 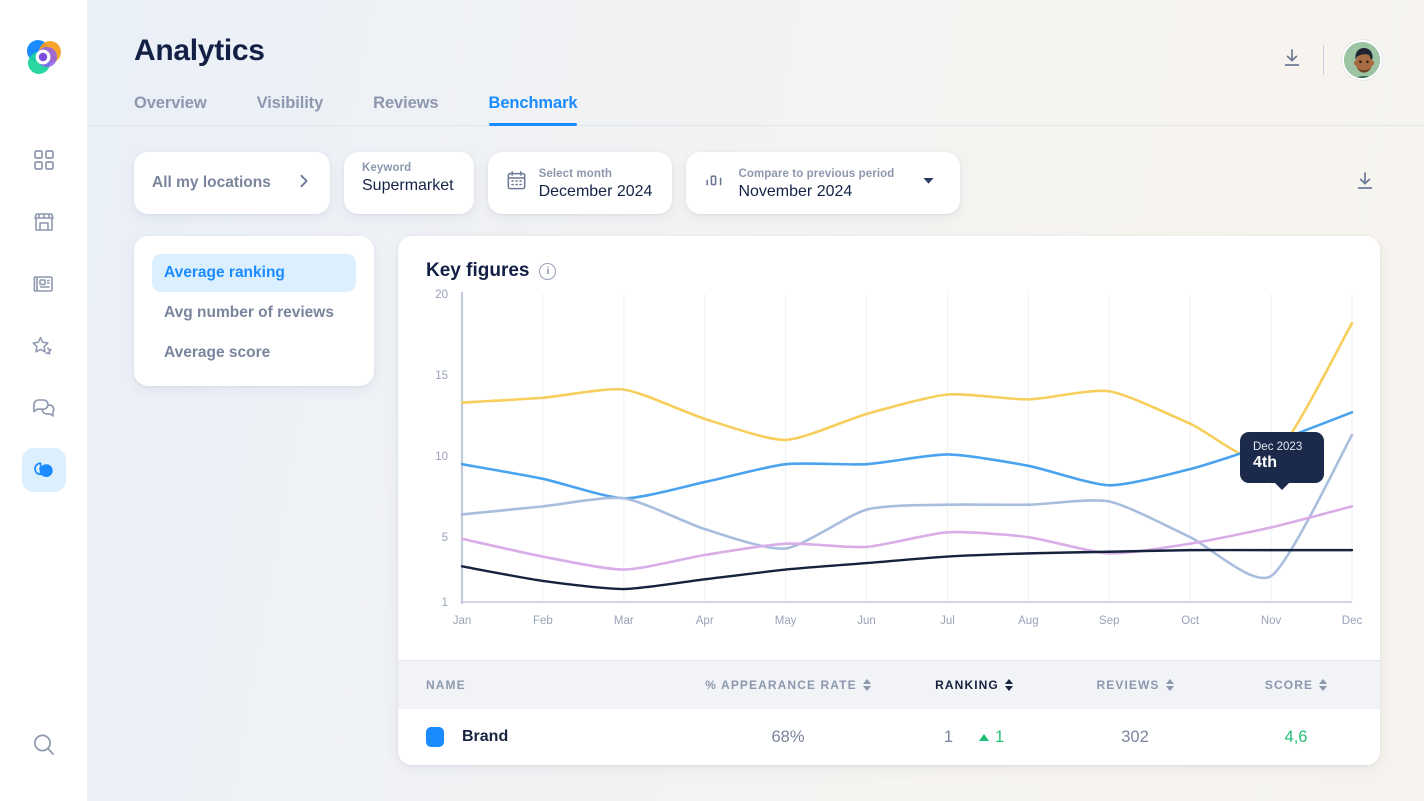 I want to click on column-header-score: SCORE, so click(x=1296, y=685).